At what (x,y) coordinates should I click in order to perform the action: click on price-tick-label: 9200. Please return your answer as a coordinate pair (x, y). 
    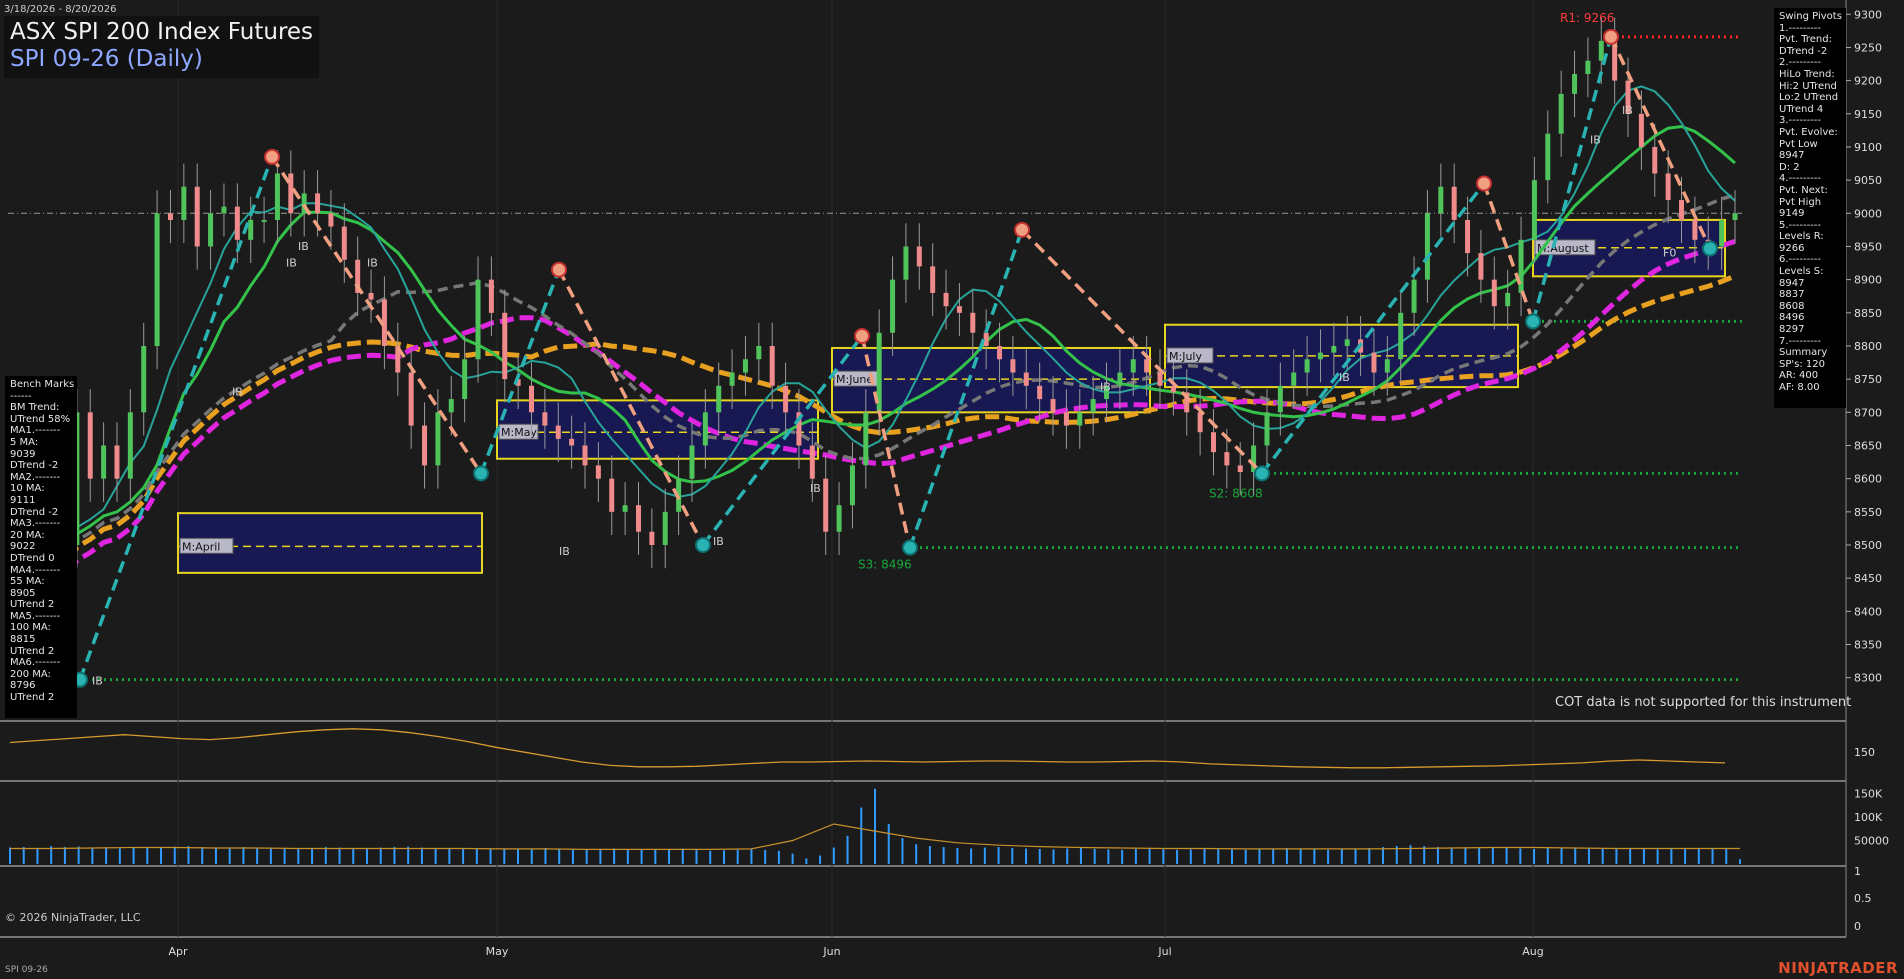
    Looking at the image, I should click on (1868, 81).